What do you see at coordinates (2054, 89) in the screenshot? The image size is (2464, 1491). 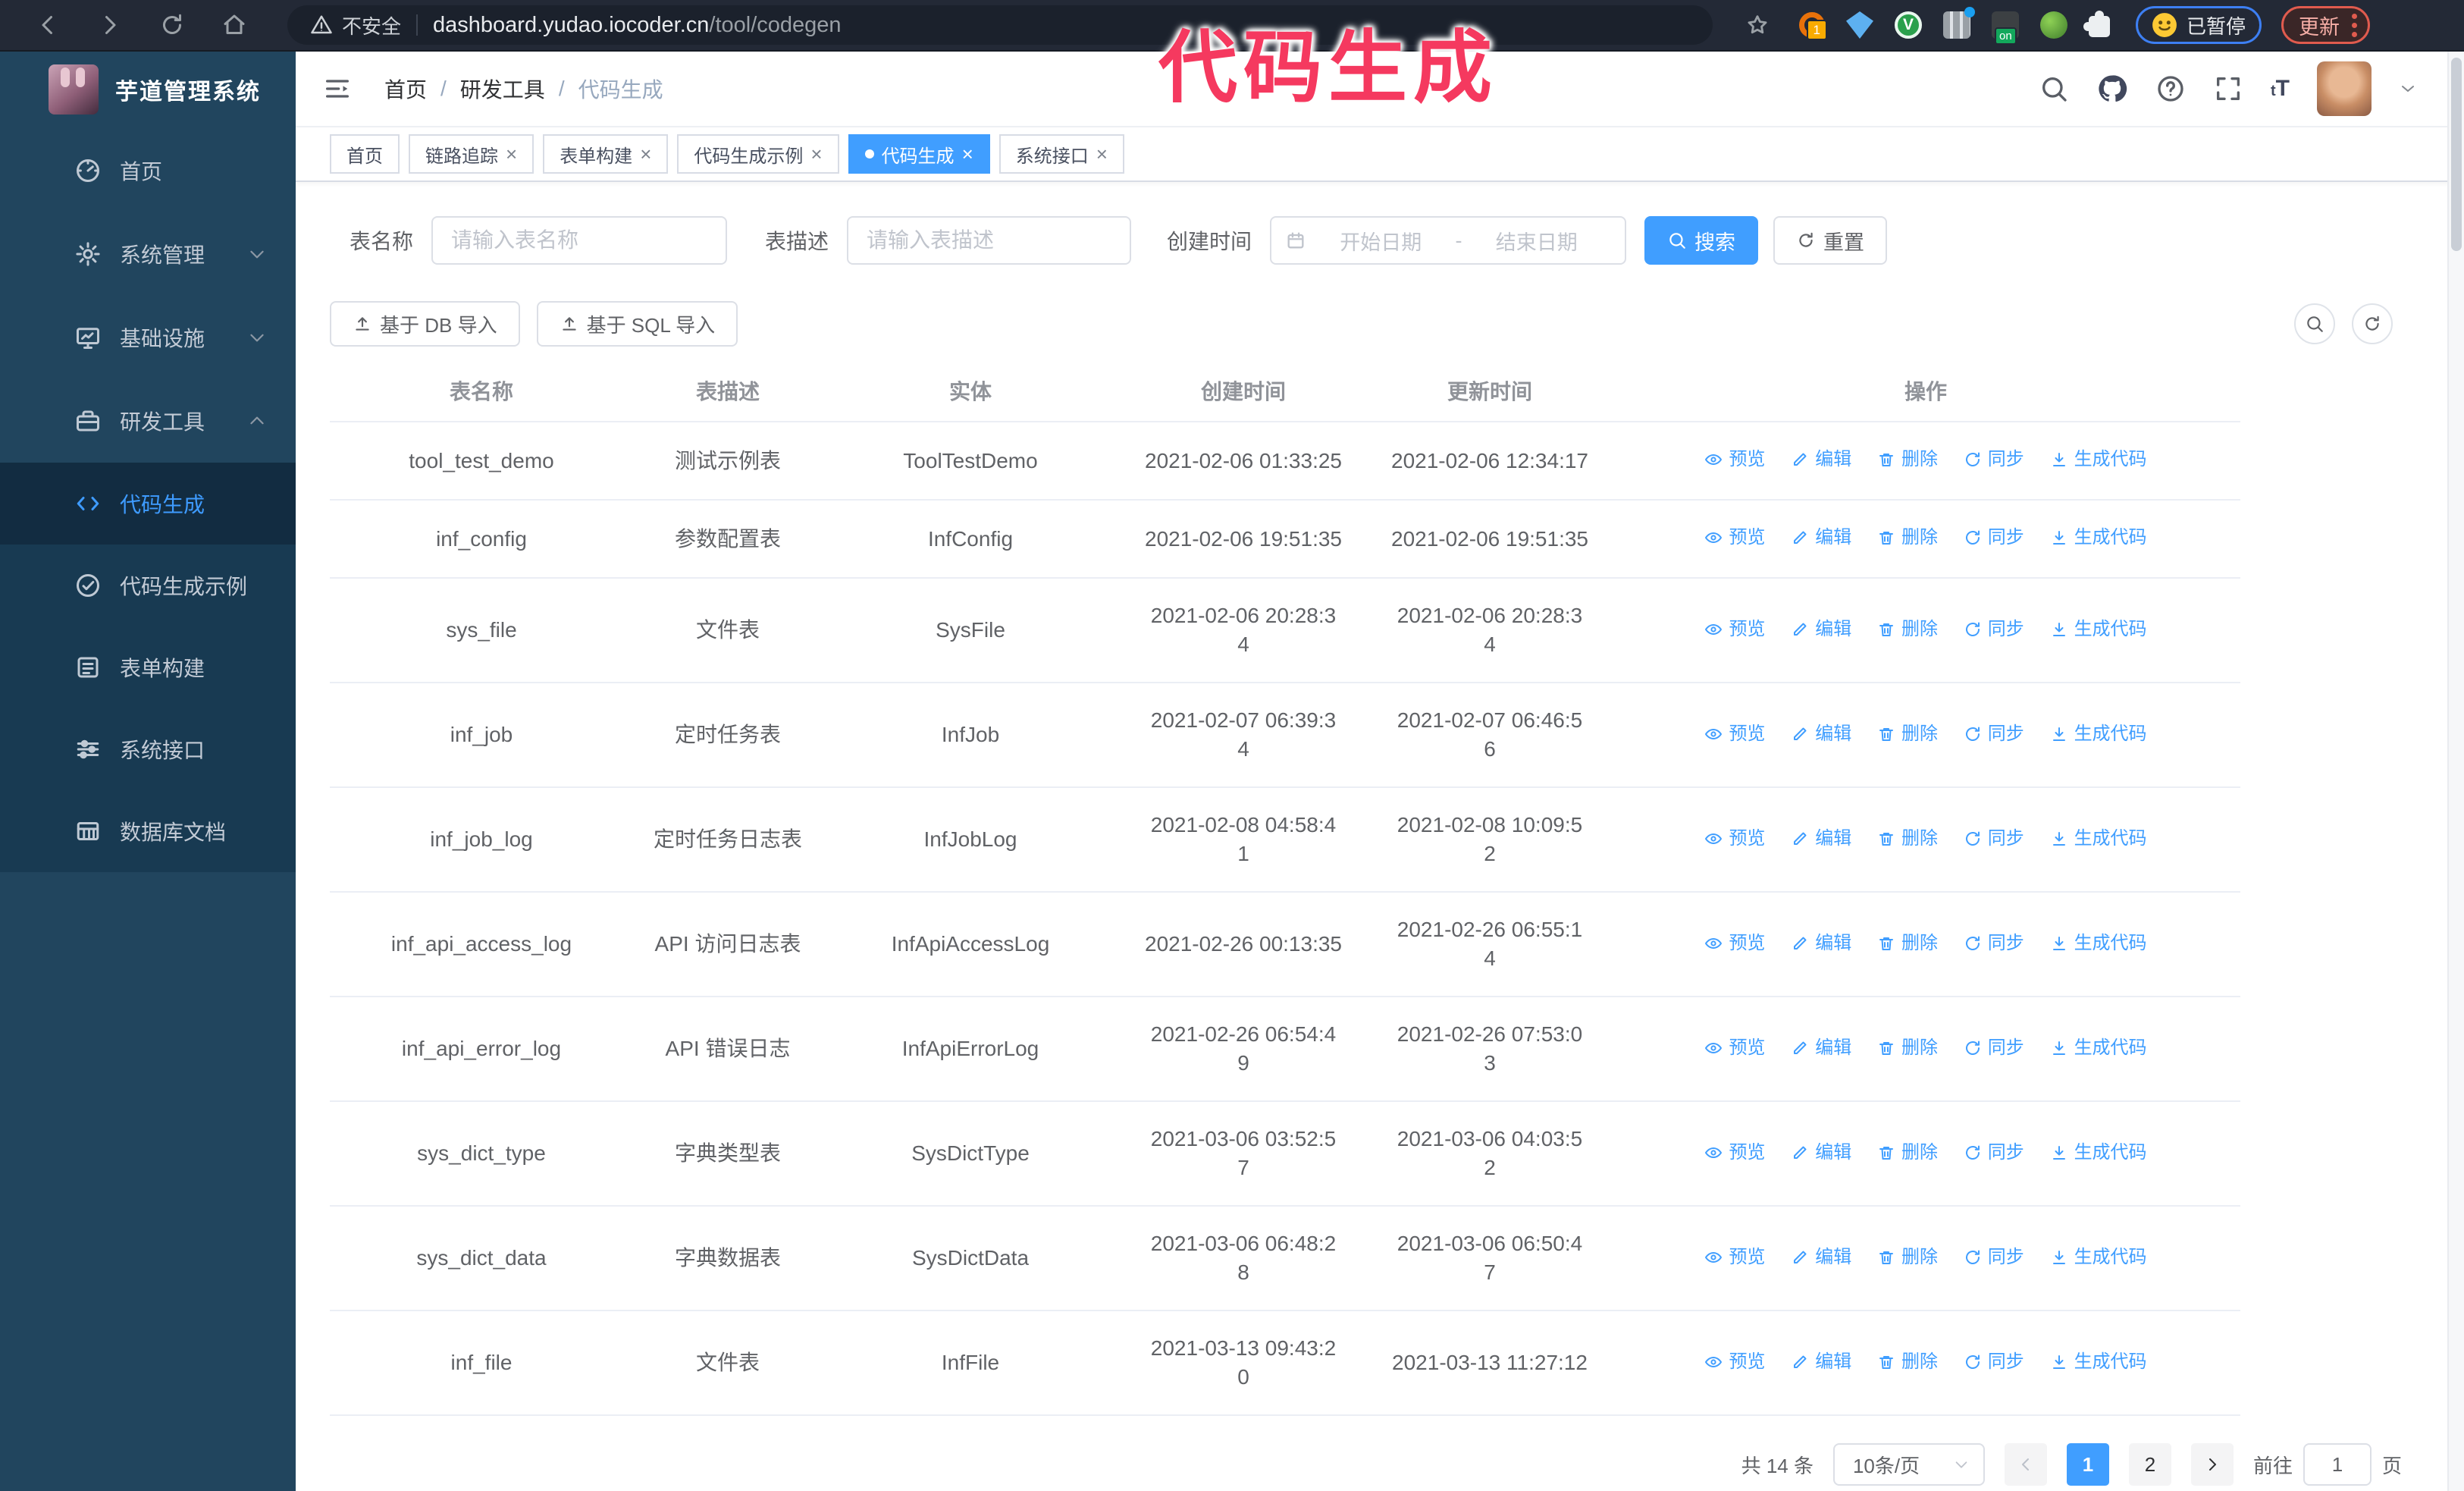 I see `search-icon` at bounding box center [2054, 89].